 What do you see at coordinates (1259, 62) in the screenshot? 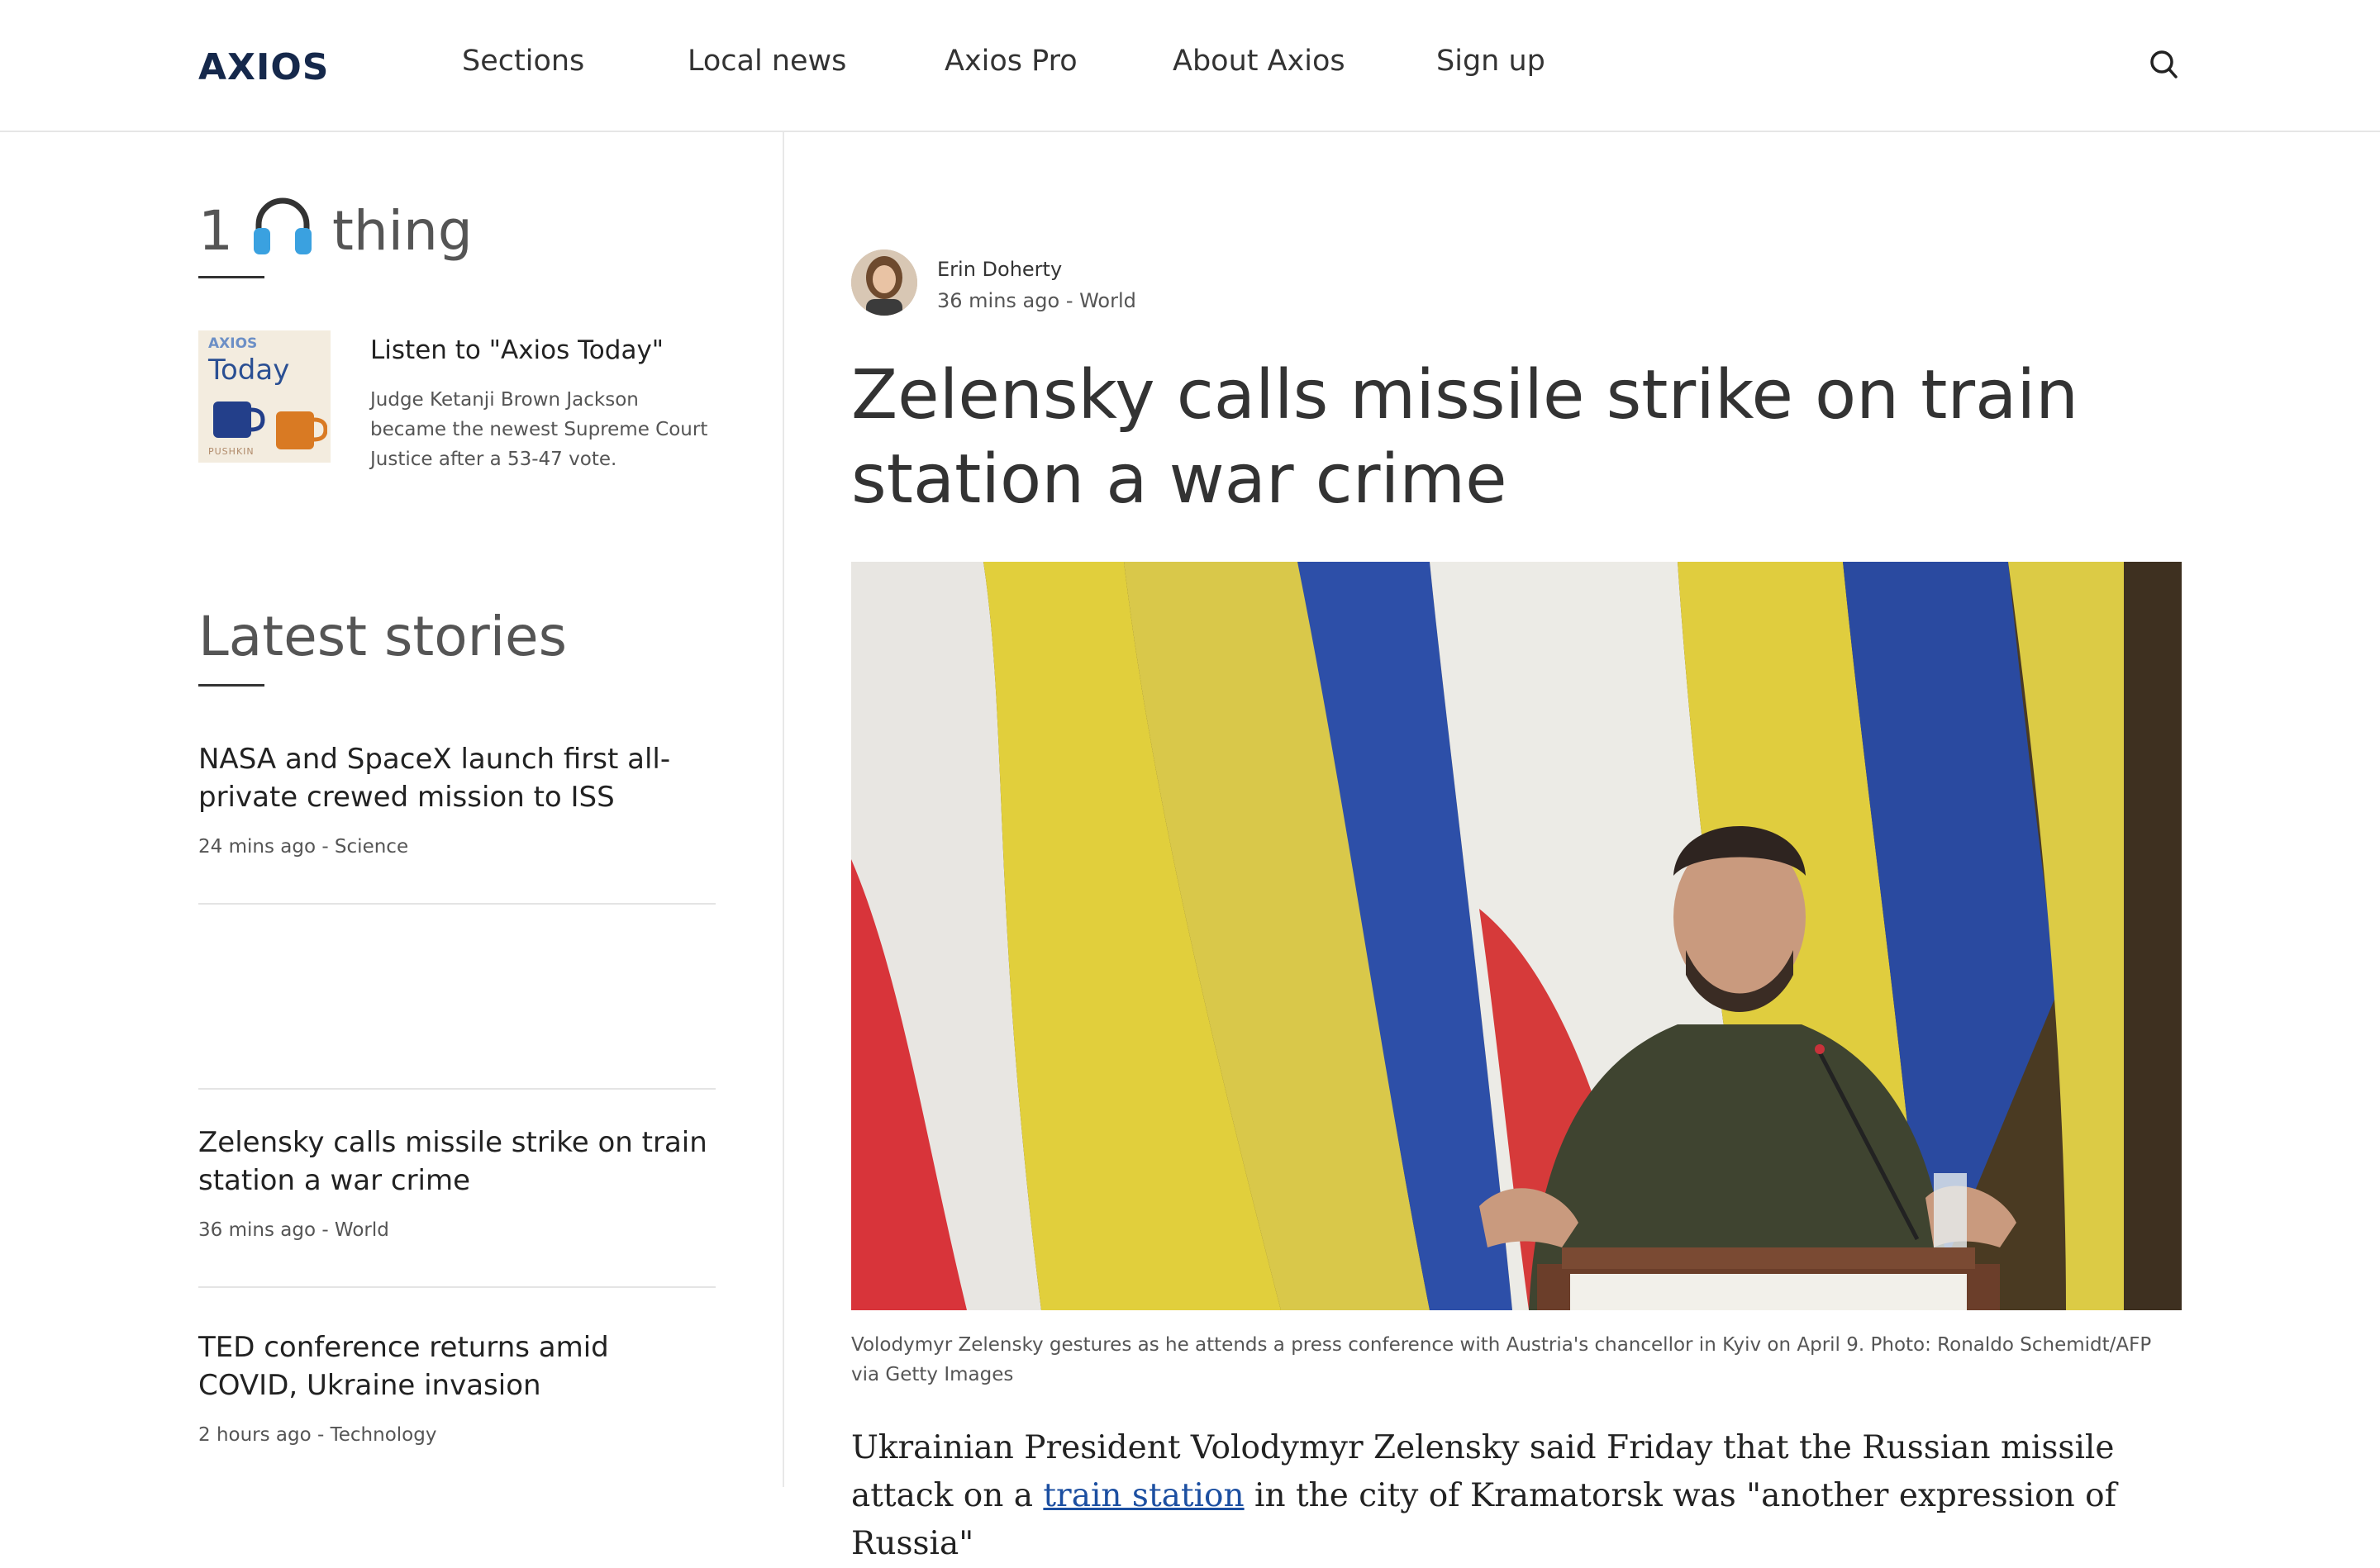
I see `nav-about-axios: About Axios` at bounding box center [1259, 62].